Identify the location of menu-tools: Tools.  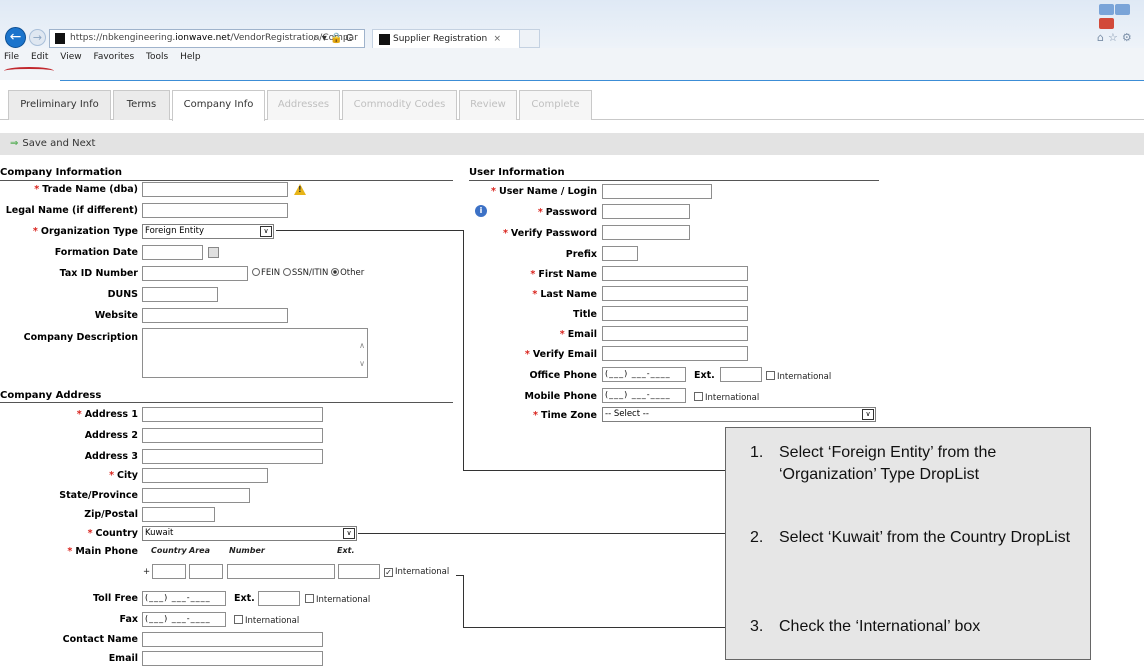
(157, 57).